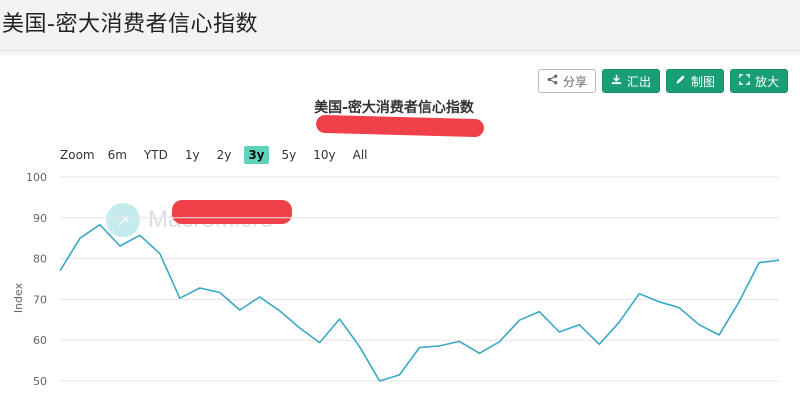 The width and height of the screenshot is (800, 401). Describe the element at coordinates (40, 340) in the screenshot. I see `y-tick-label-4: 60` at that location.